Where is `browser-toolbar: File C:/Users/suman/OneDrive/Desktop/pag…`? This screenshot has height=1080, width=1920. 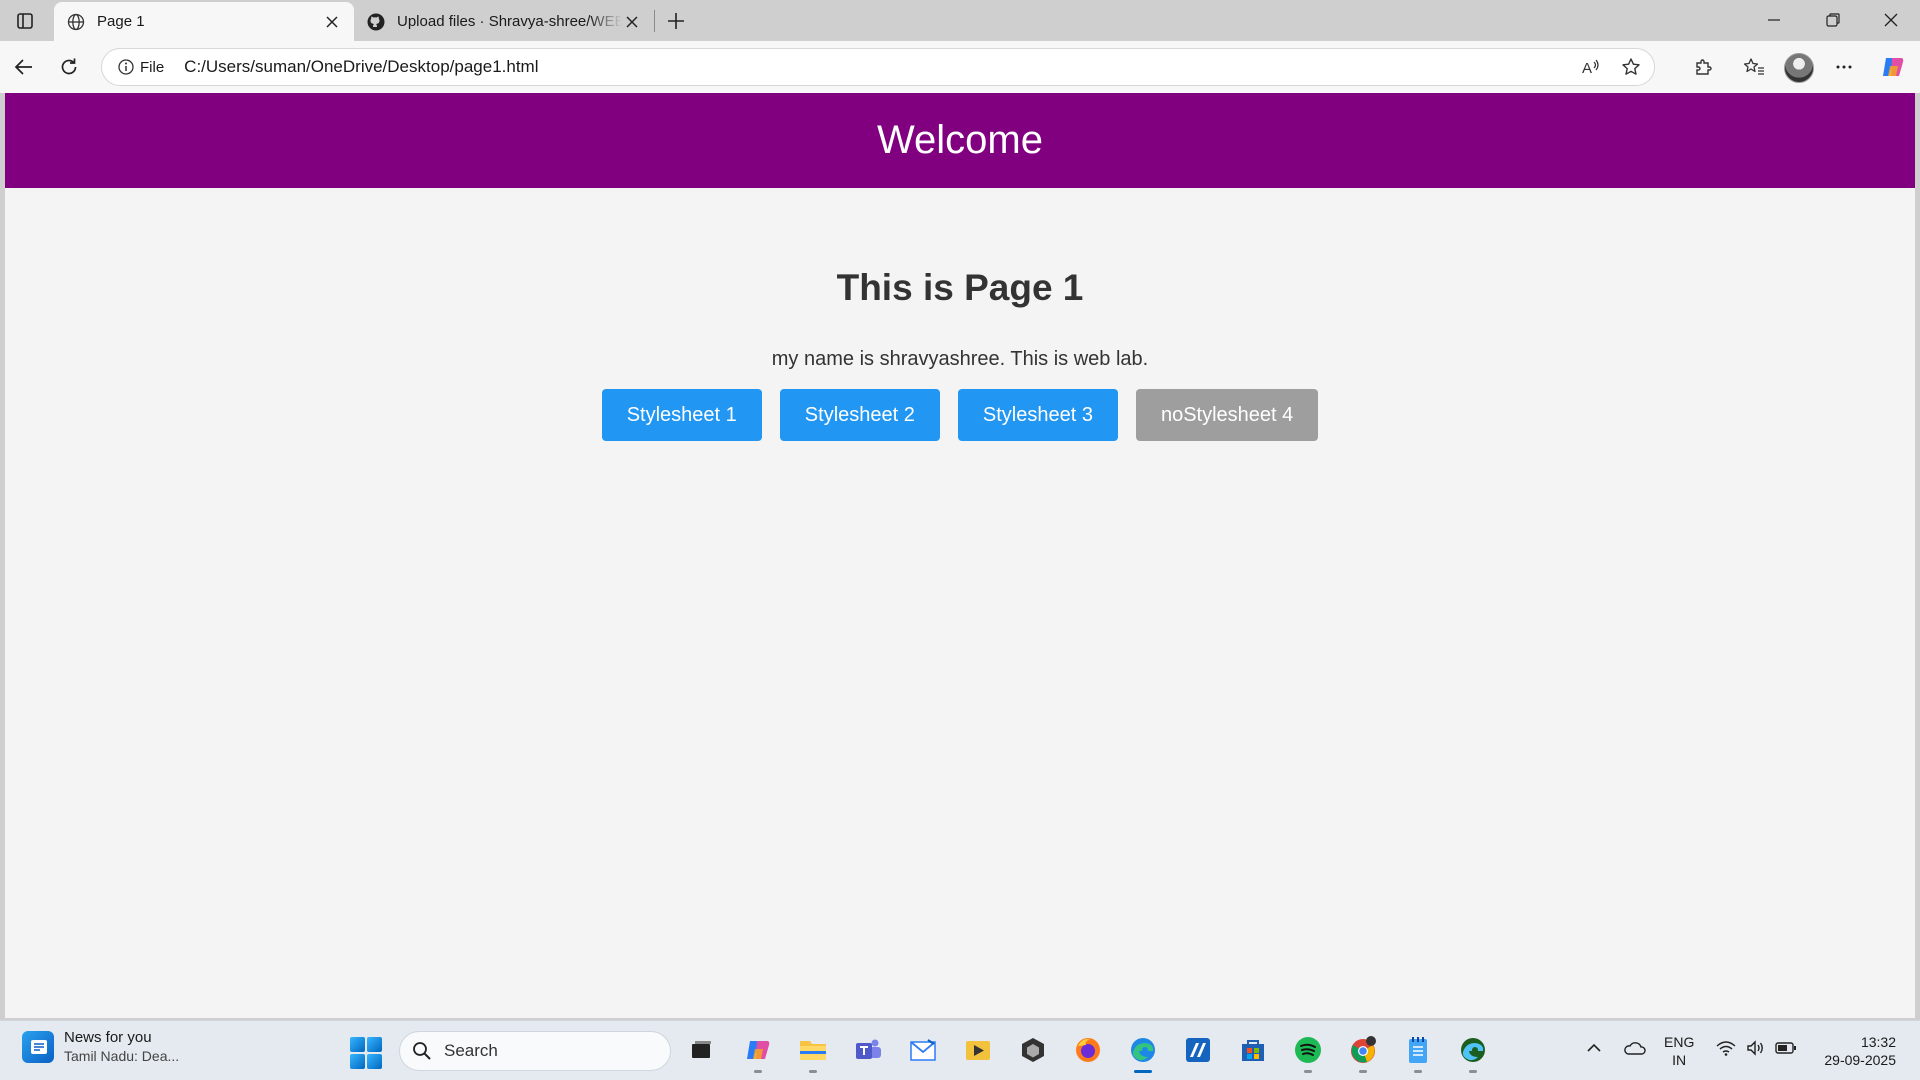
browser-toolbar: File C:/Users/suman/OneDrive/Desktop/pag… is located at coordinates (960, 67).